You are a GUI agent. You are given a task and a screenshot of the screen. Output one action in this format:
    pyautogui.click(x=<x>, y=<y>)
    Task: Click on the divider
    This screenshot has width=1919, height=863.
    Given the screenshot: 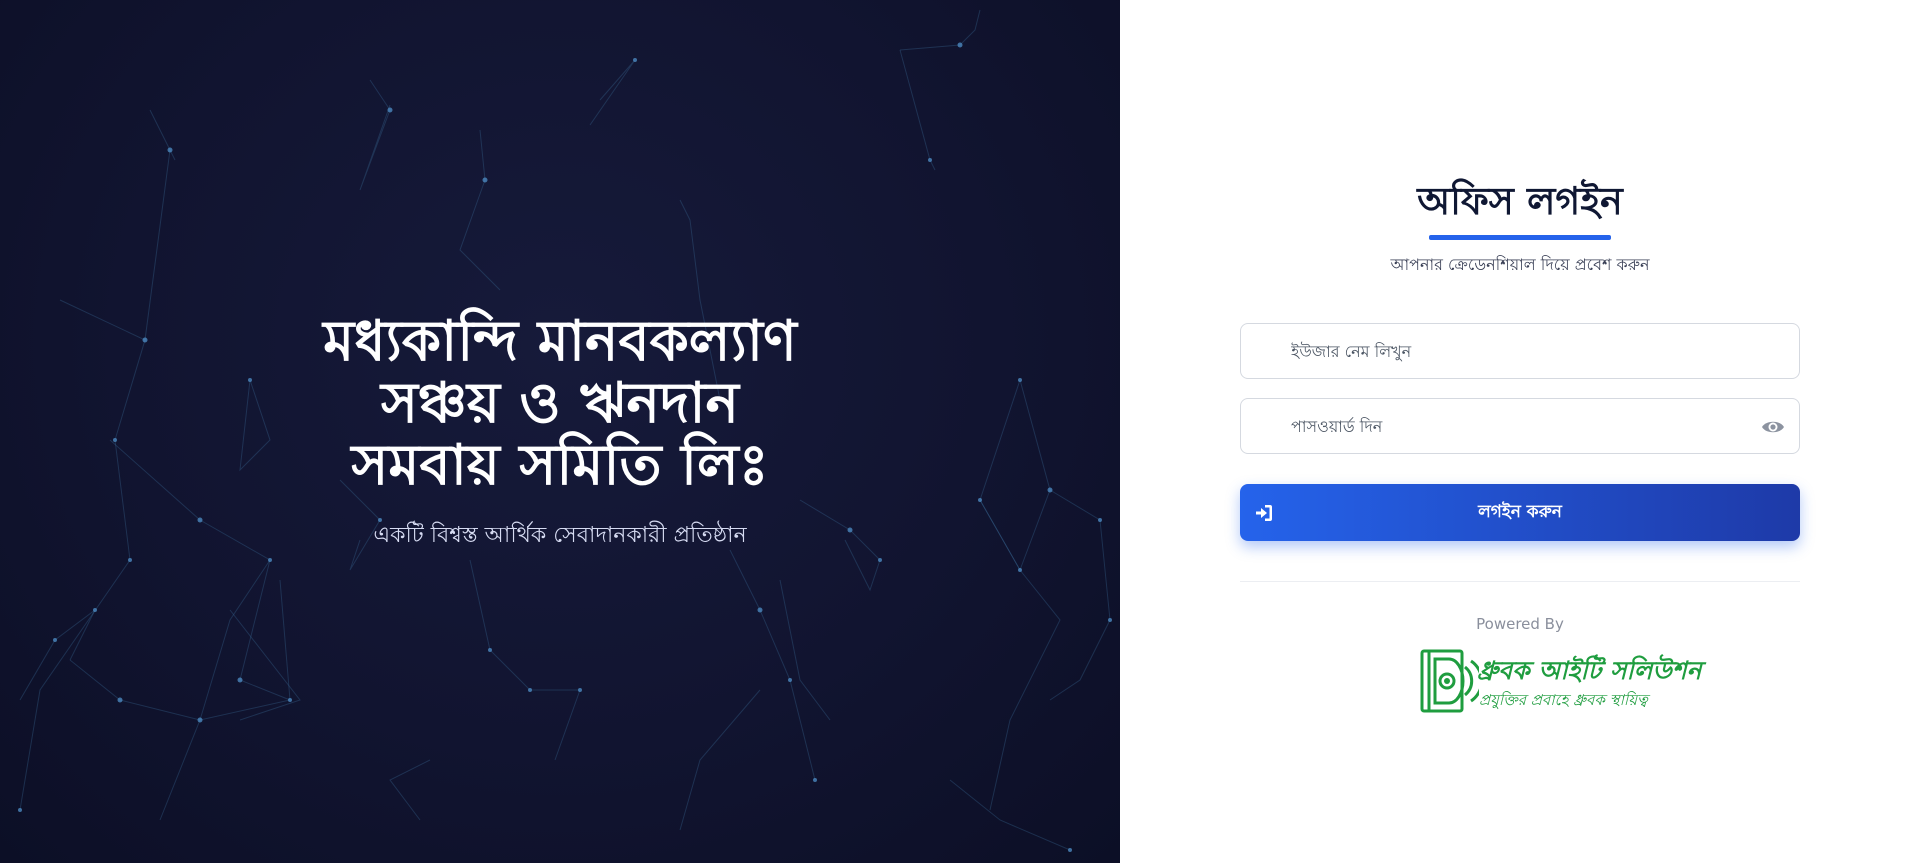 What is the action you would take?
    pyautogui.click(x=1520, y=581)
    